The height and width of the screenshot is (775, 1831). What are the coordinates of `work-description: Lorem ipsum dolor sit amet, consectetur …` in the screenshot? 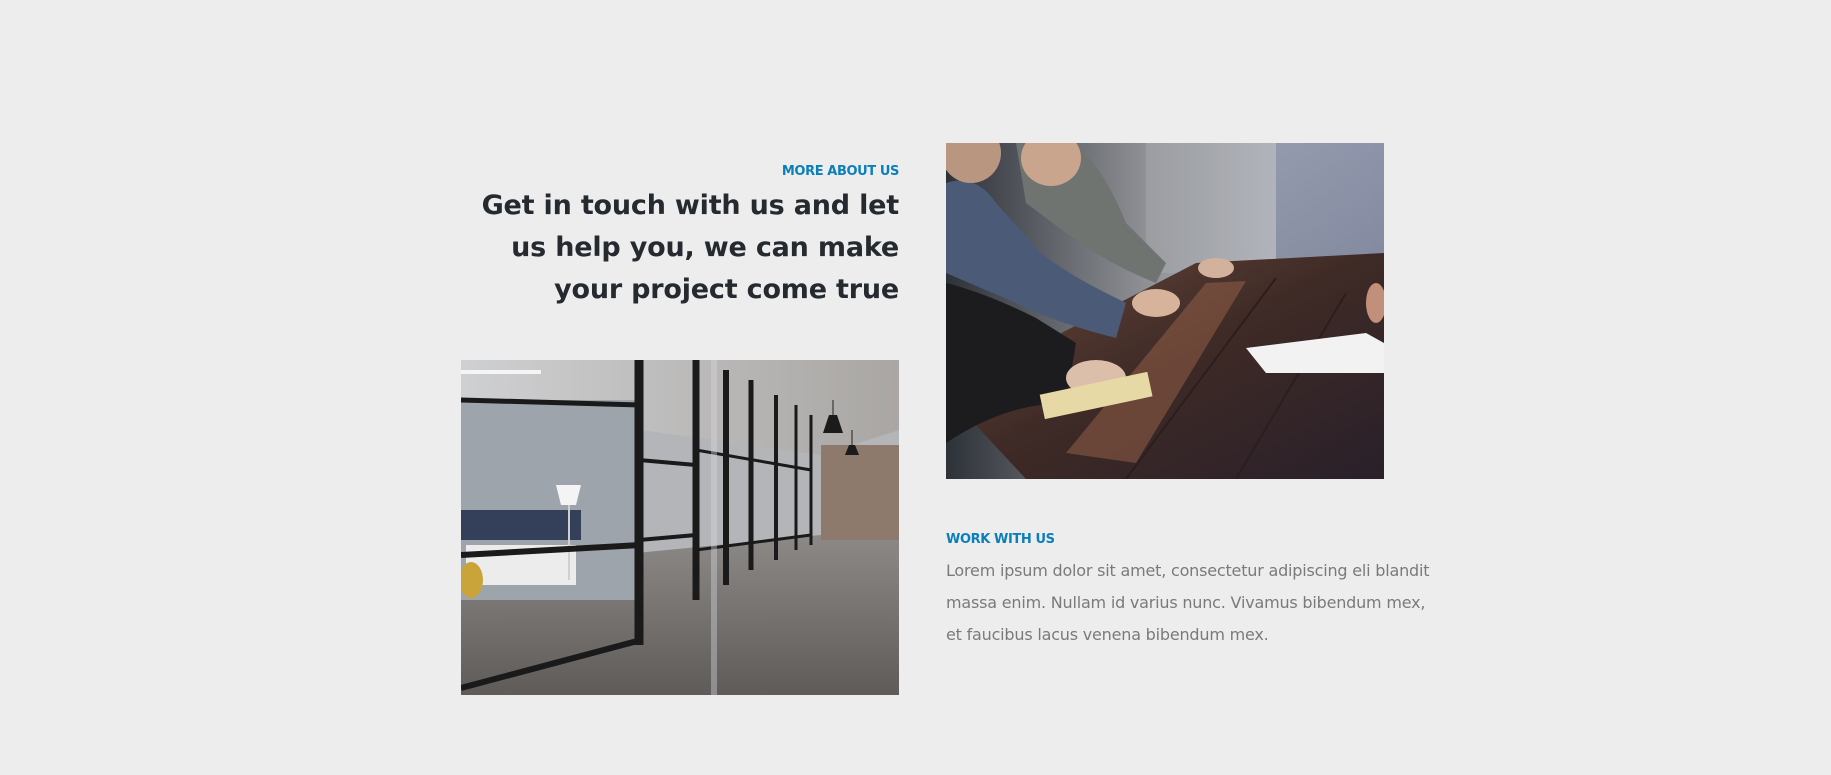 It's located at (1188, 602).